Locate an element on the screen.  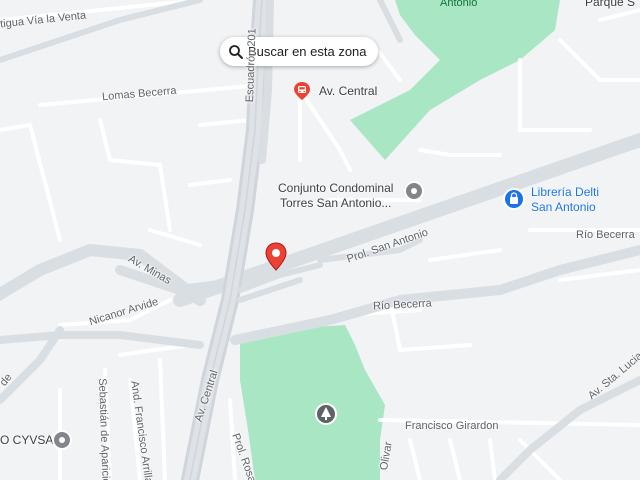
metro-station-poi: Av. Central is located at coordinates (337, 91).